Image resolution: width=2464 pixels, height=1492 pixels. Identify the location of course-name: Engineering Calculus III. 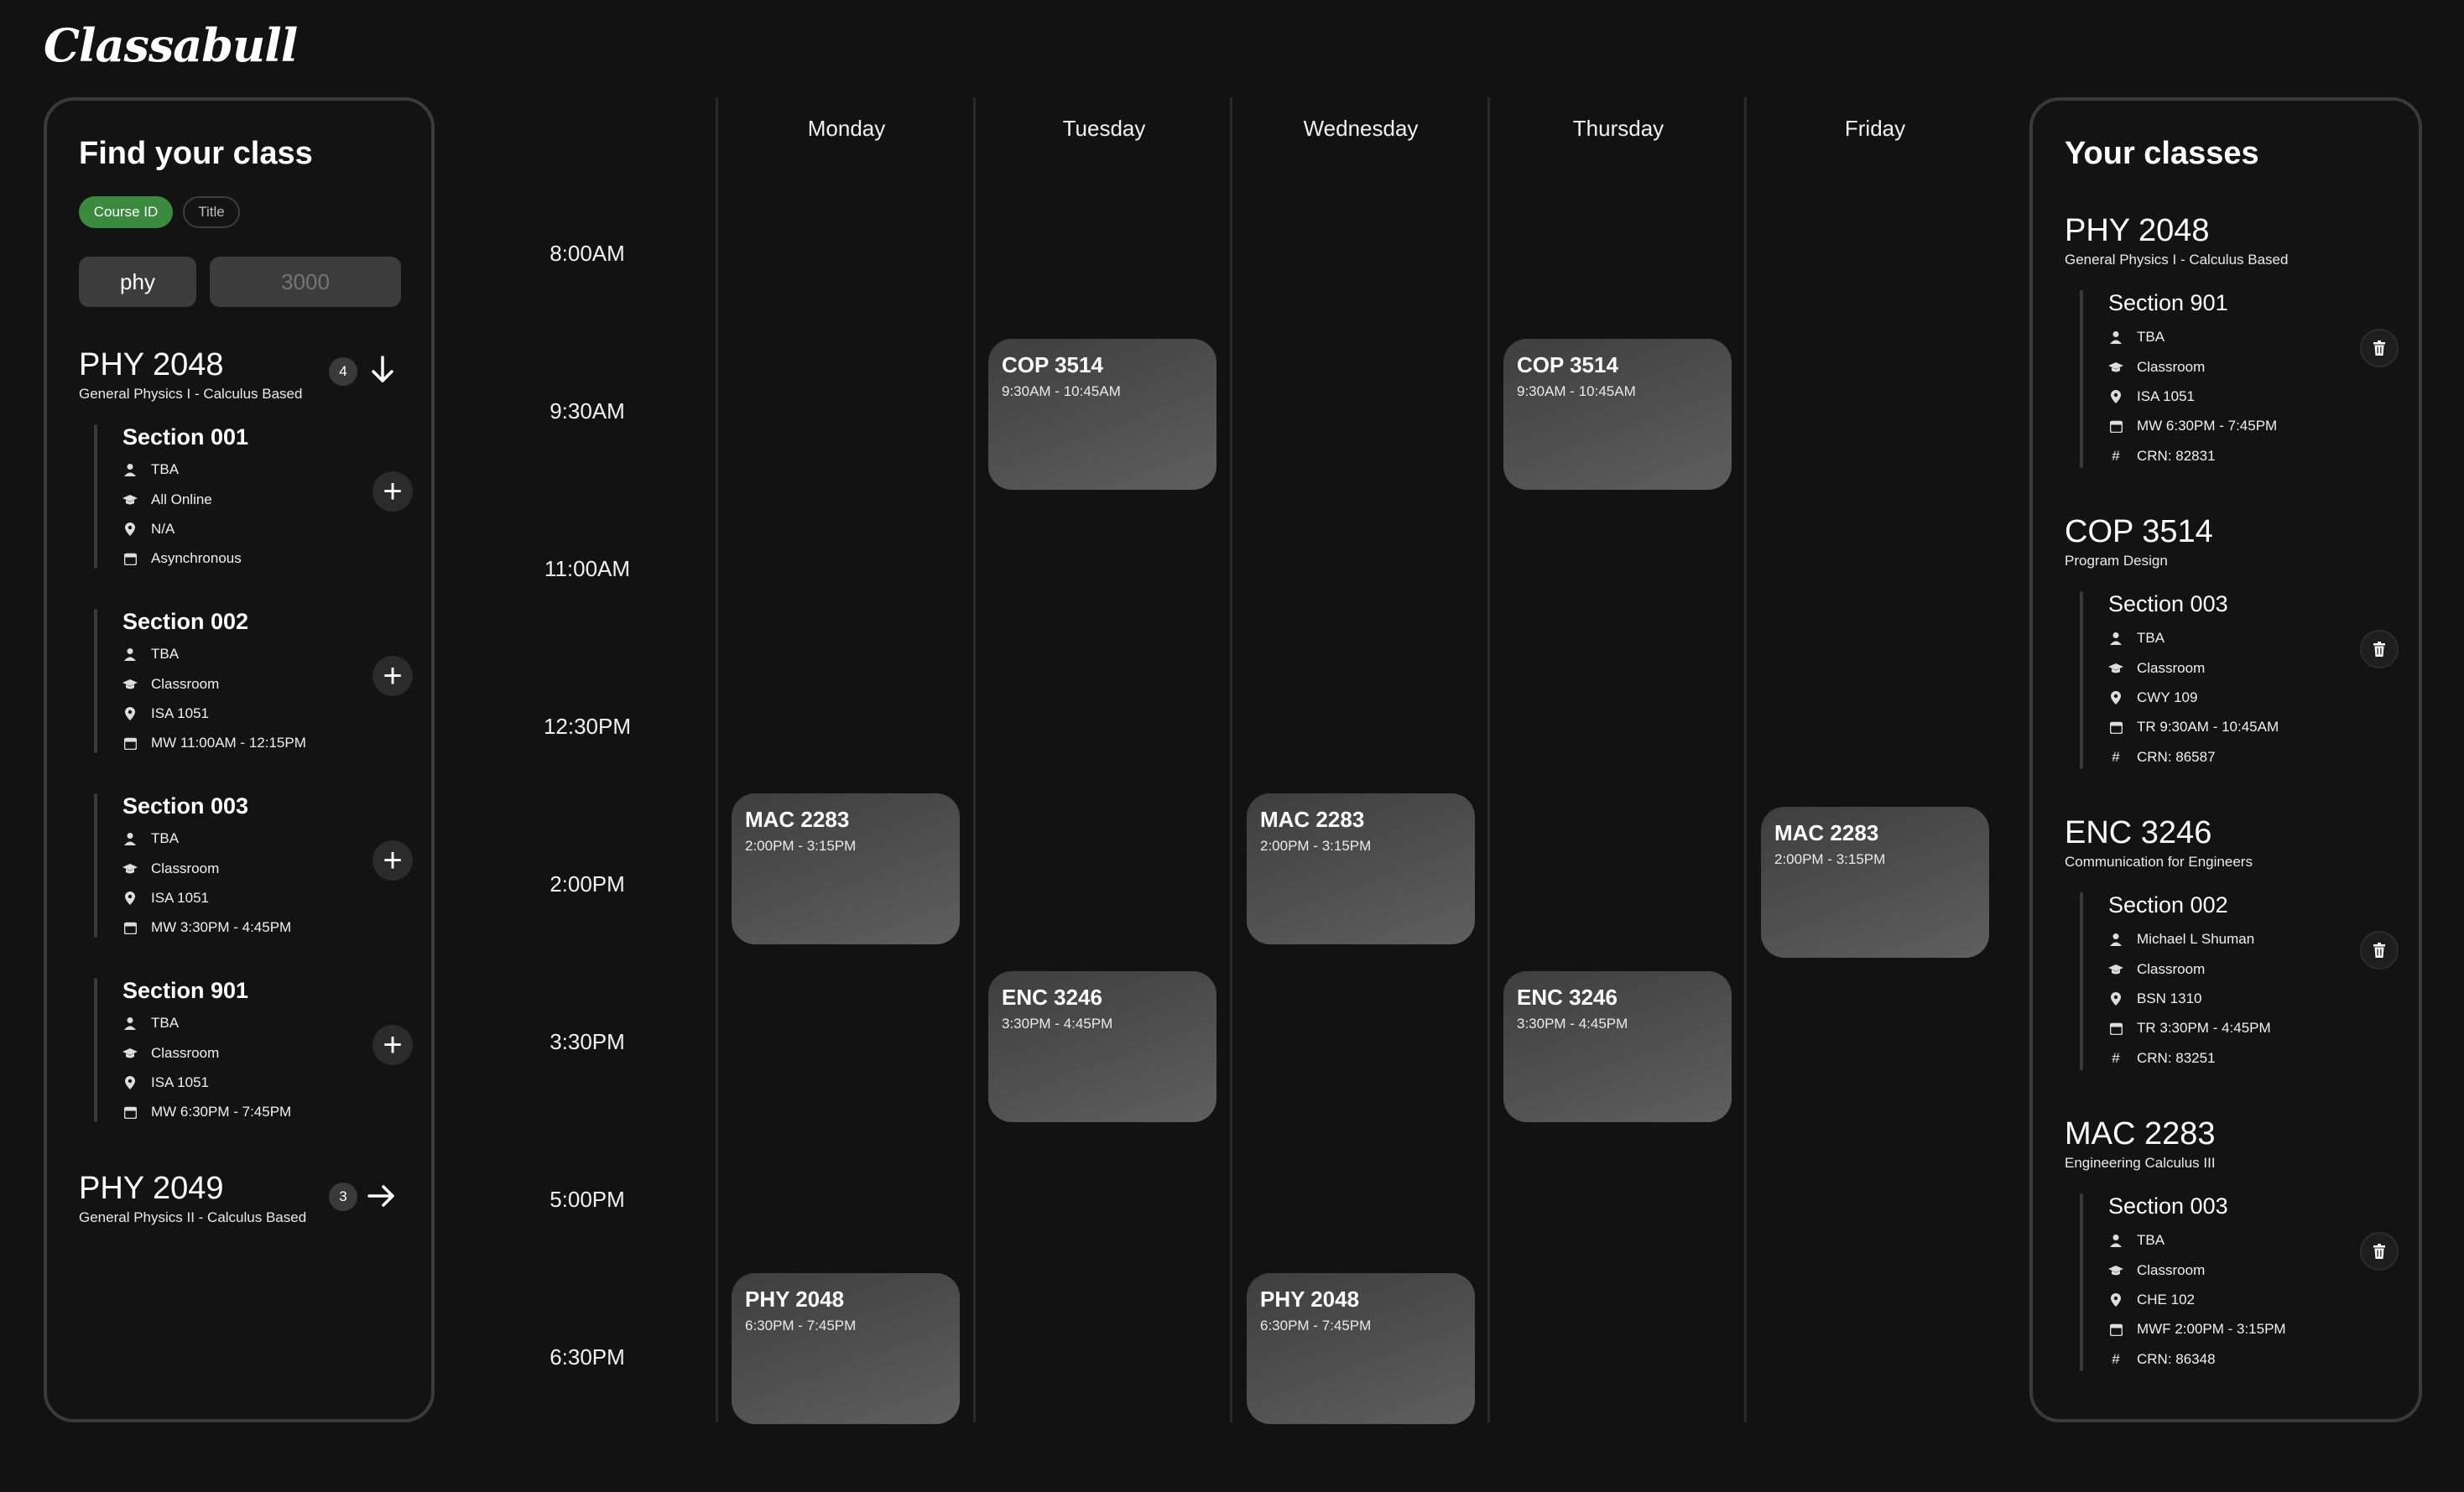
(2141, 1163).